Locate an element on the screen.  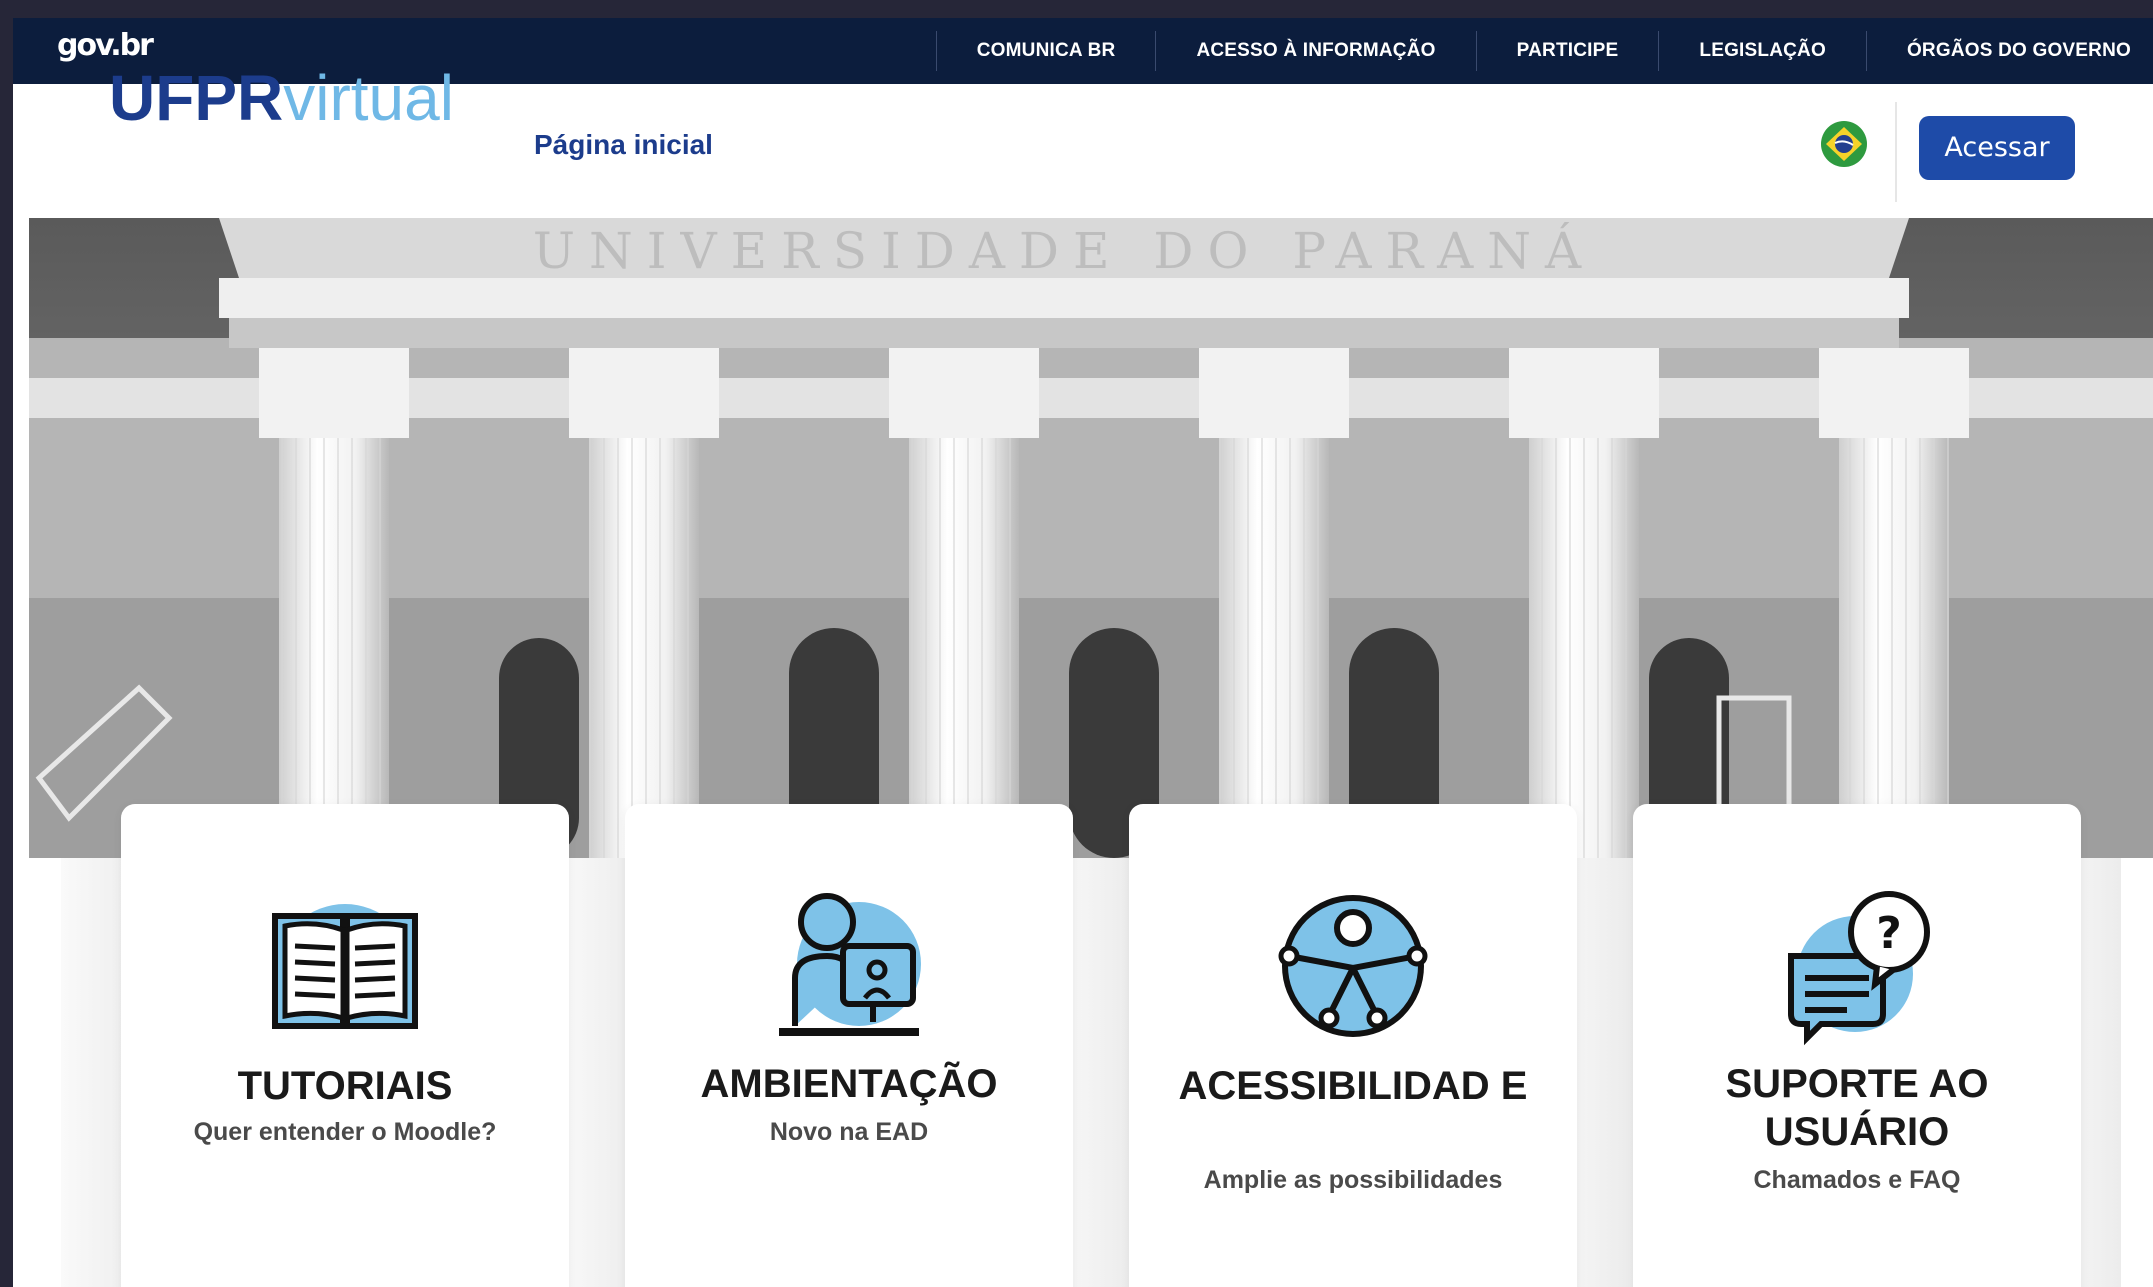
support-chat-icon: ? is located at coordinates (1857, 966).